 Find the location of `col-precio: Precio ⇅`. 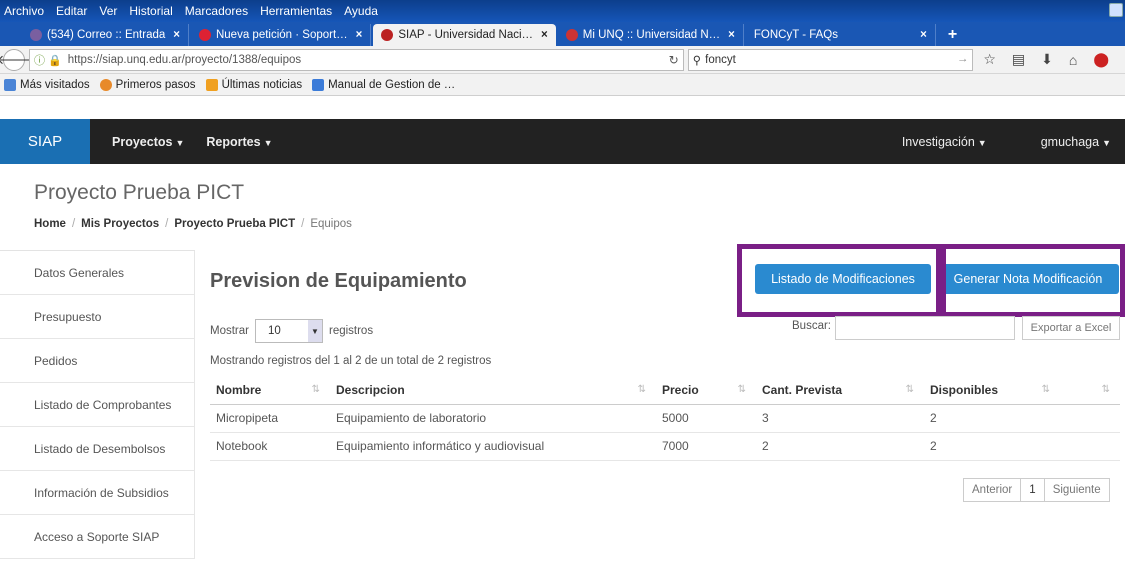

col-precio: Precio ⇅ is located at coordinates (706, 390).